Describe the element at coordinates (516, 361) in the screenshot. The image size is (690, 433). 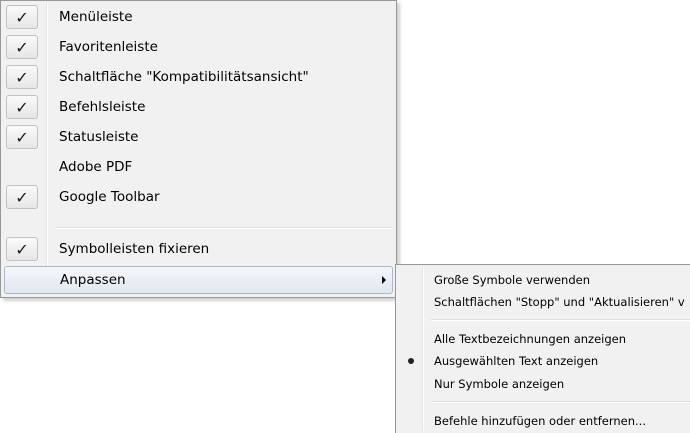
I see `submenu-item-label: Ausgewählten Text anzeigen` at that location.